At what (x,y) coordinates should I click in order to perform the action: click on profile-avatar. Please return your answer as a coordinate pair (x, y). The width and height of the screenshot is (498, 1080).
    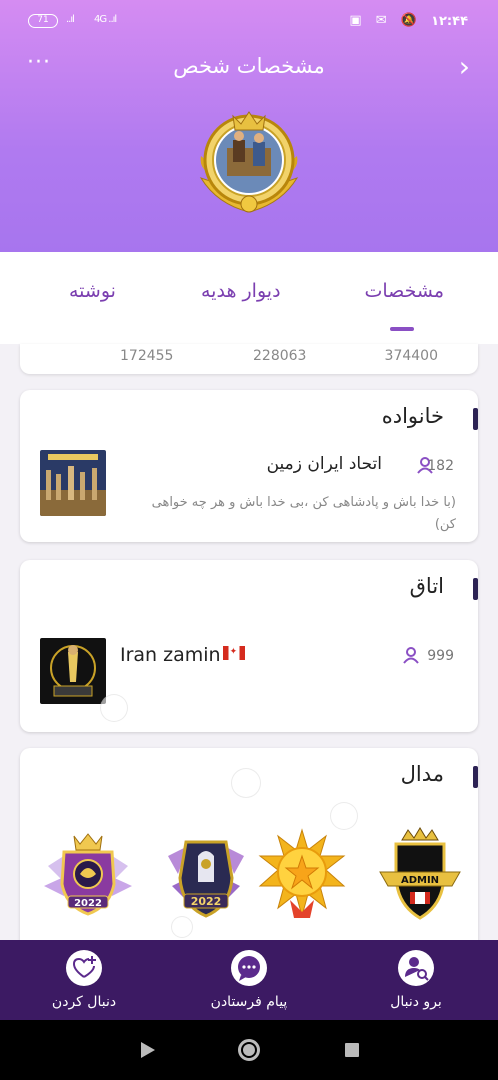
    Looking at the image, I should click on (249, 162).